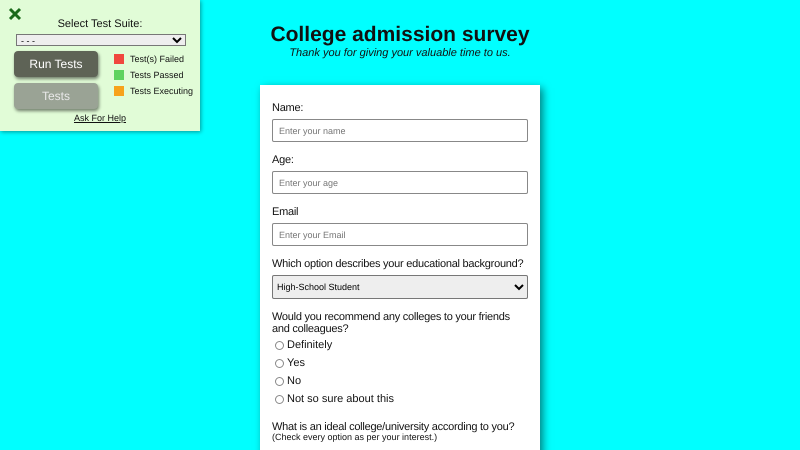  What do you see at coordinates (400, 234) in the screenshot?
I see `input-field: Enter your Email` at bounding box center [400, 234].